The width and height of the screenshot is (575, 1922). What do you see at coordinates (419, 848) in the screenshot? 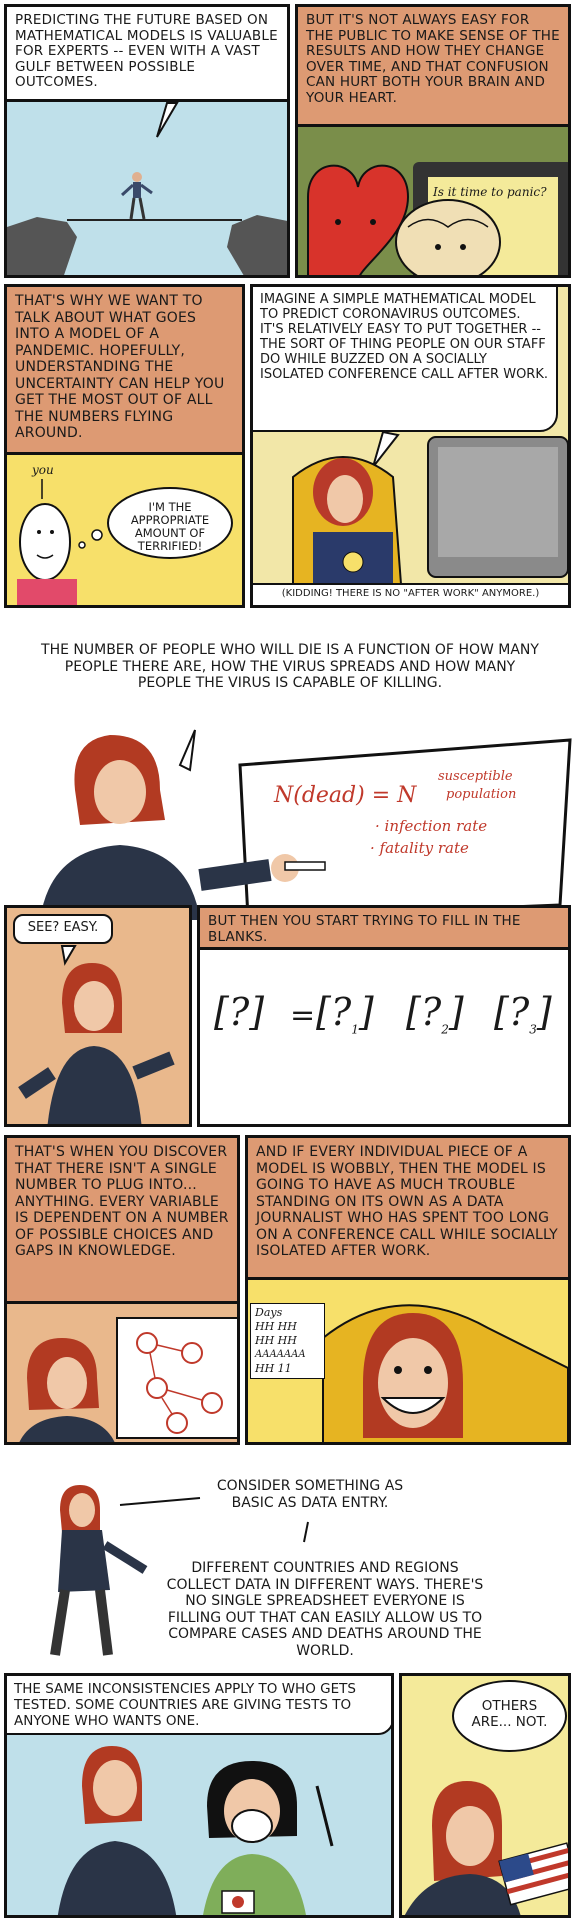
I see `formula-fatality: · fatality rate` at bounding box center [419, 848].